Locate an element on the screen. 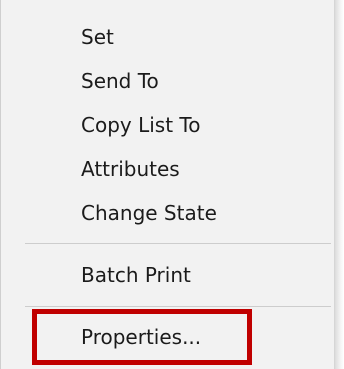  menu-item-copy-list-to: Copy List To is located at coordinates (168, 125).